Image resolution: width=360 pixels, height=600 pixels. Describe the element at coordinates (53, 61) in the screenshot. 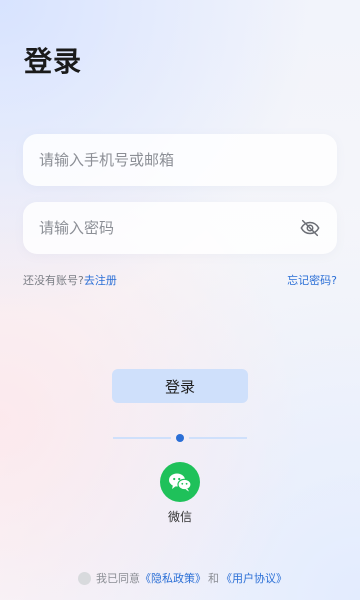

I see `page-title: 登录` at that location.